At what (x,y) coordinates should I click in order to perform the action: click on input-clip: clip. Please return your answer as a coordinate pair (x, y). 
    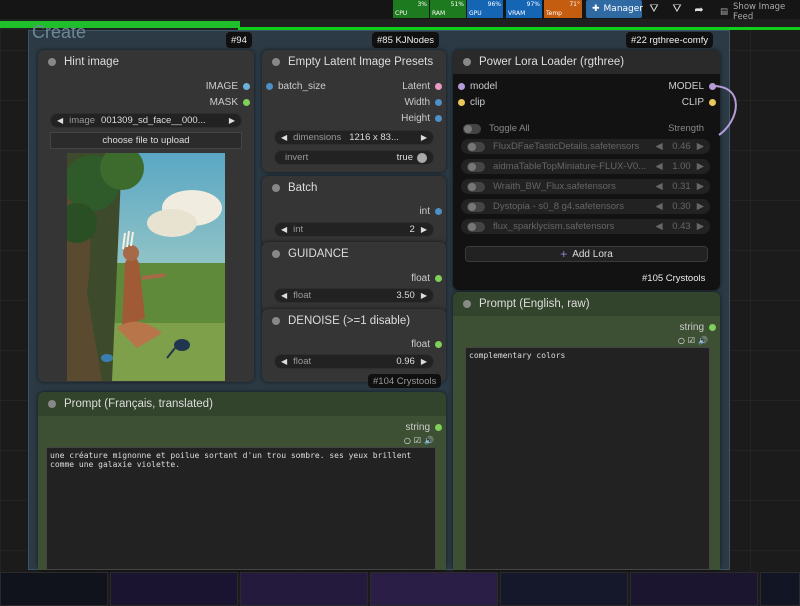
    Looking at the image, I should click on (471, 102).